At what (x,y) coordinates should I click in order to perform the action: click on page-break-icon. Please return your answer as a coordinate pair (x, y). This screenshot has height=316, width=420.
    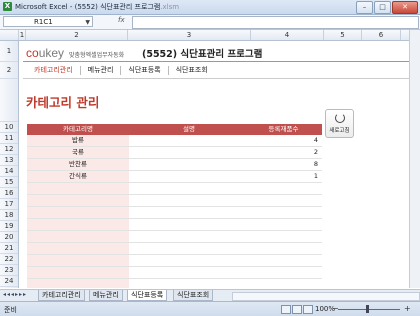
    Looking at the image, I should click on (308, 309).